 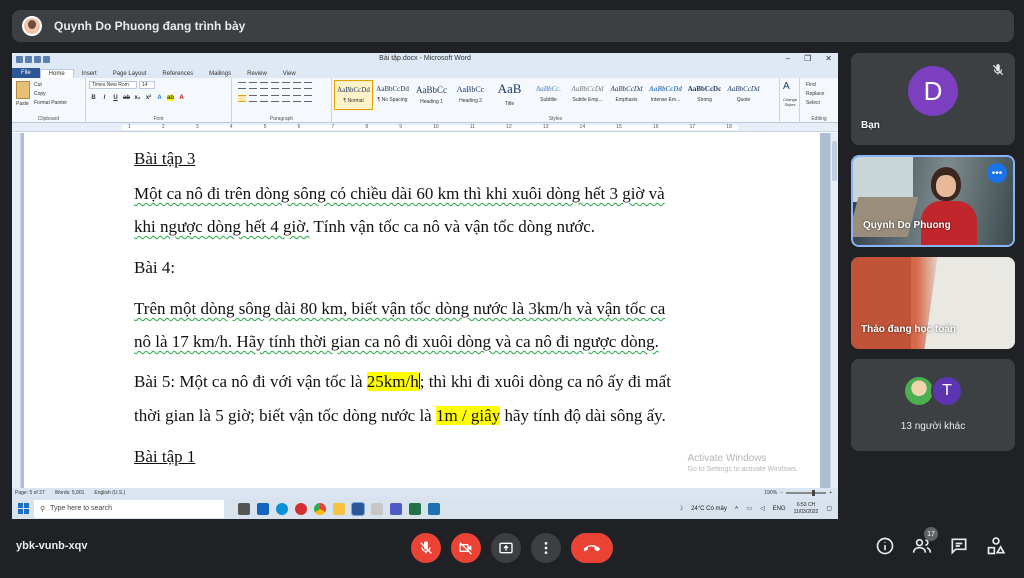 I want to click on zoom-out-icon: −, so click(x=781, y=493).